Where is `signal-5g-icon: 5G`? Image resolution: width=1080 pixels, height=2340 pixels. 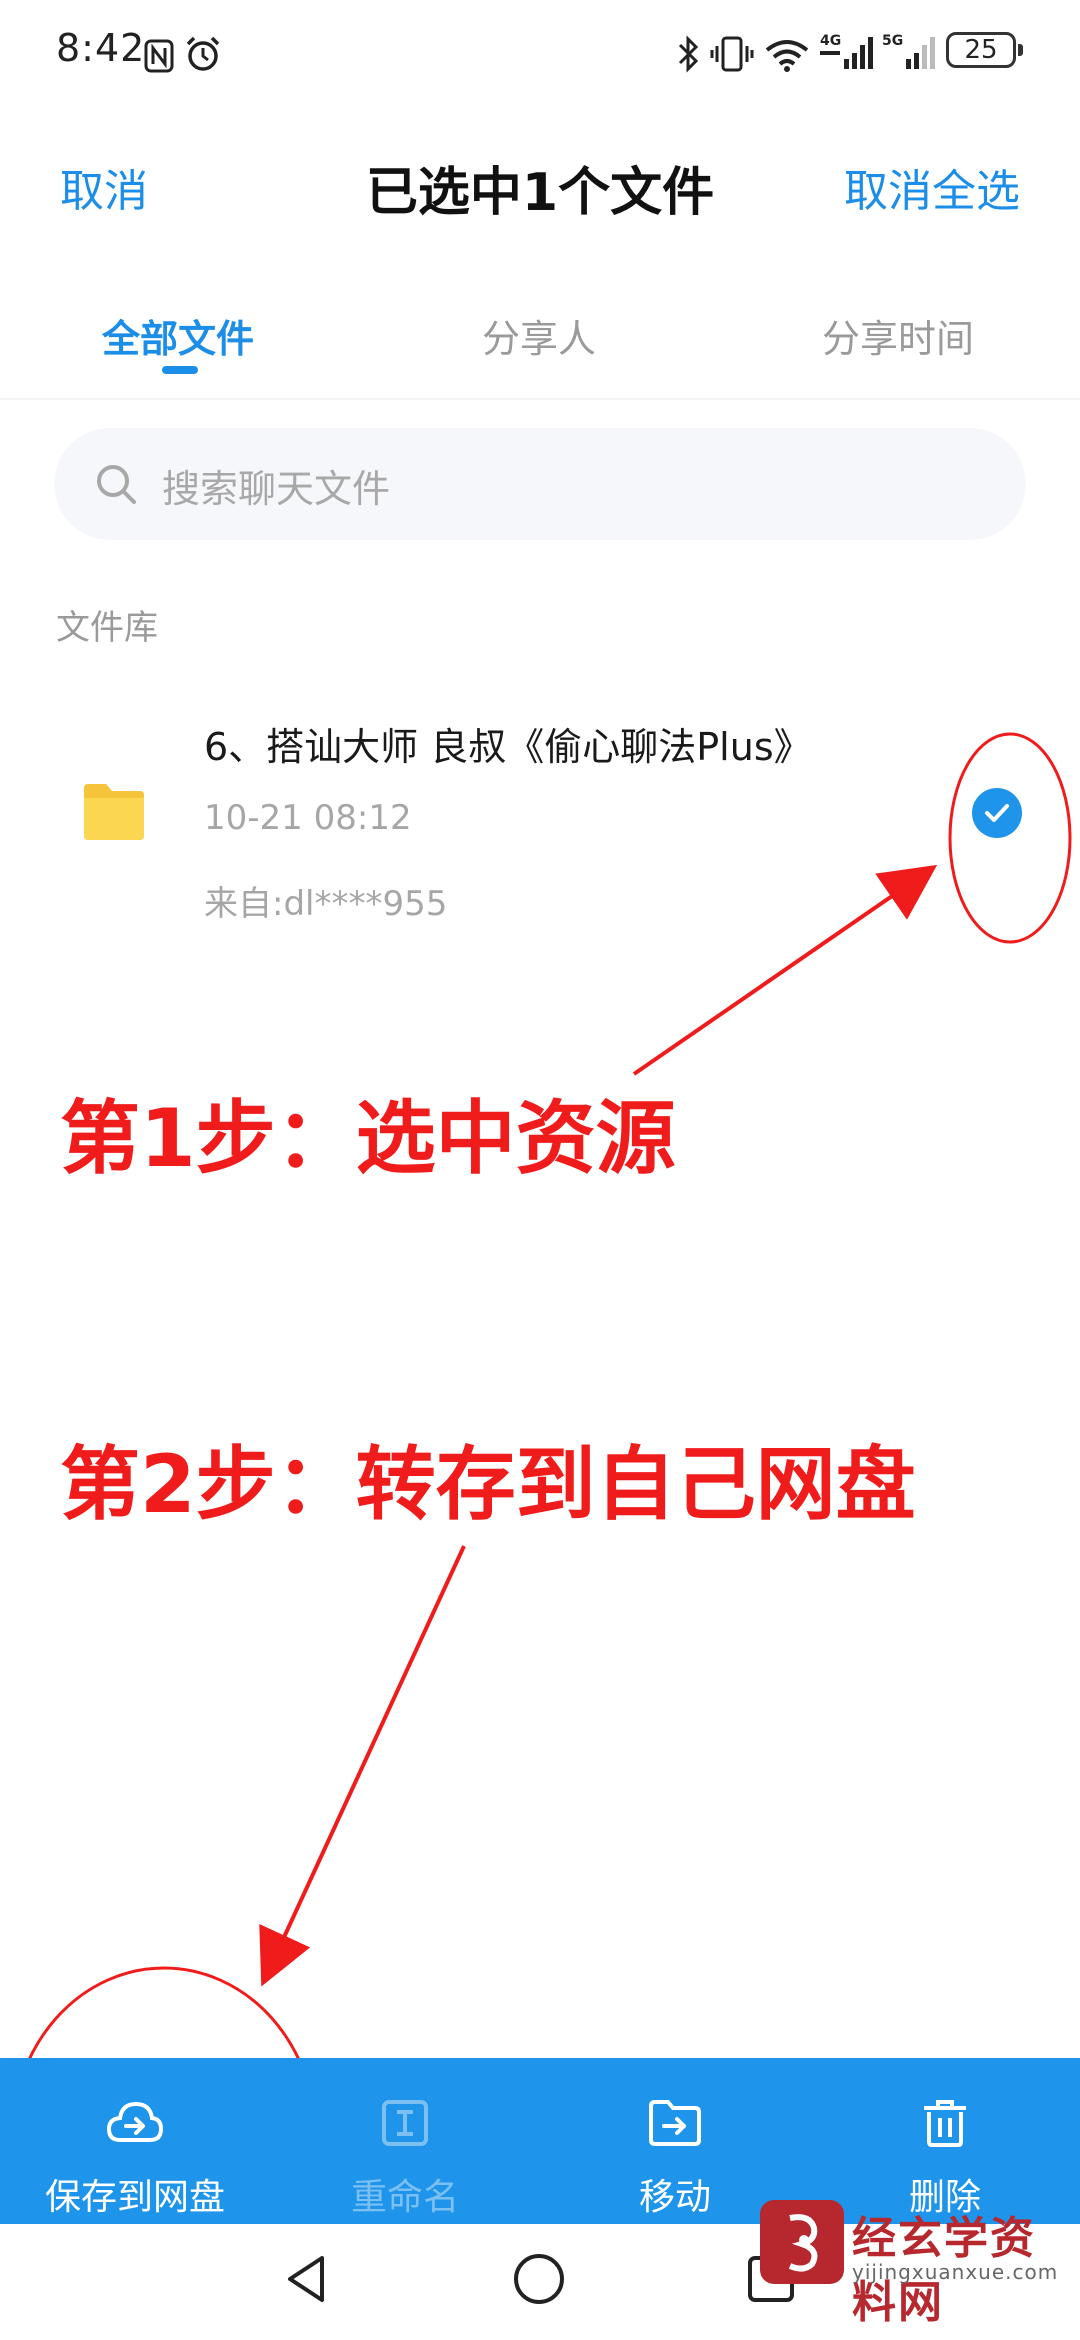
signal-5g-icon: 5G is located at coordinates (908, 51).